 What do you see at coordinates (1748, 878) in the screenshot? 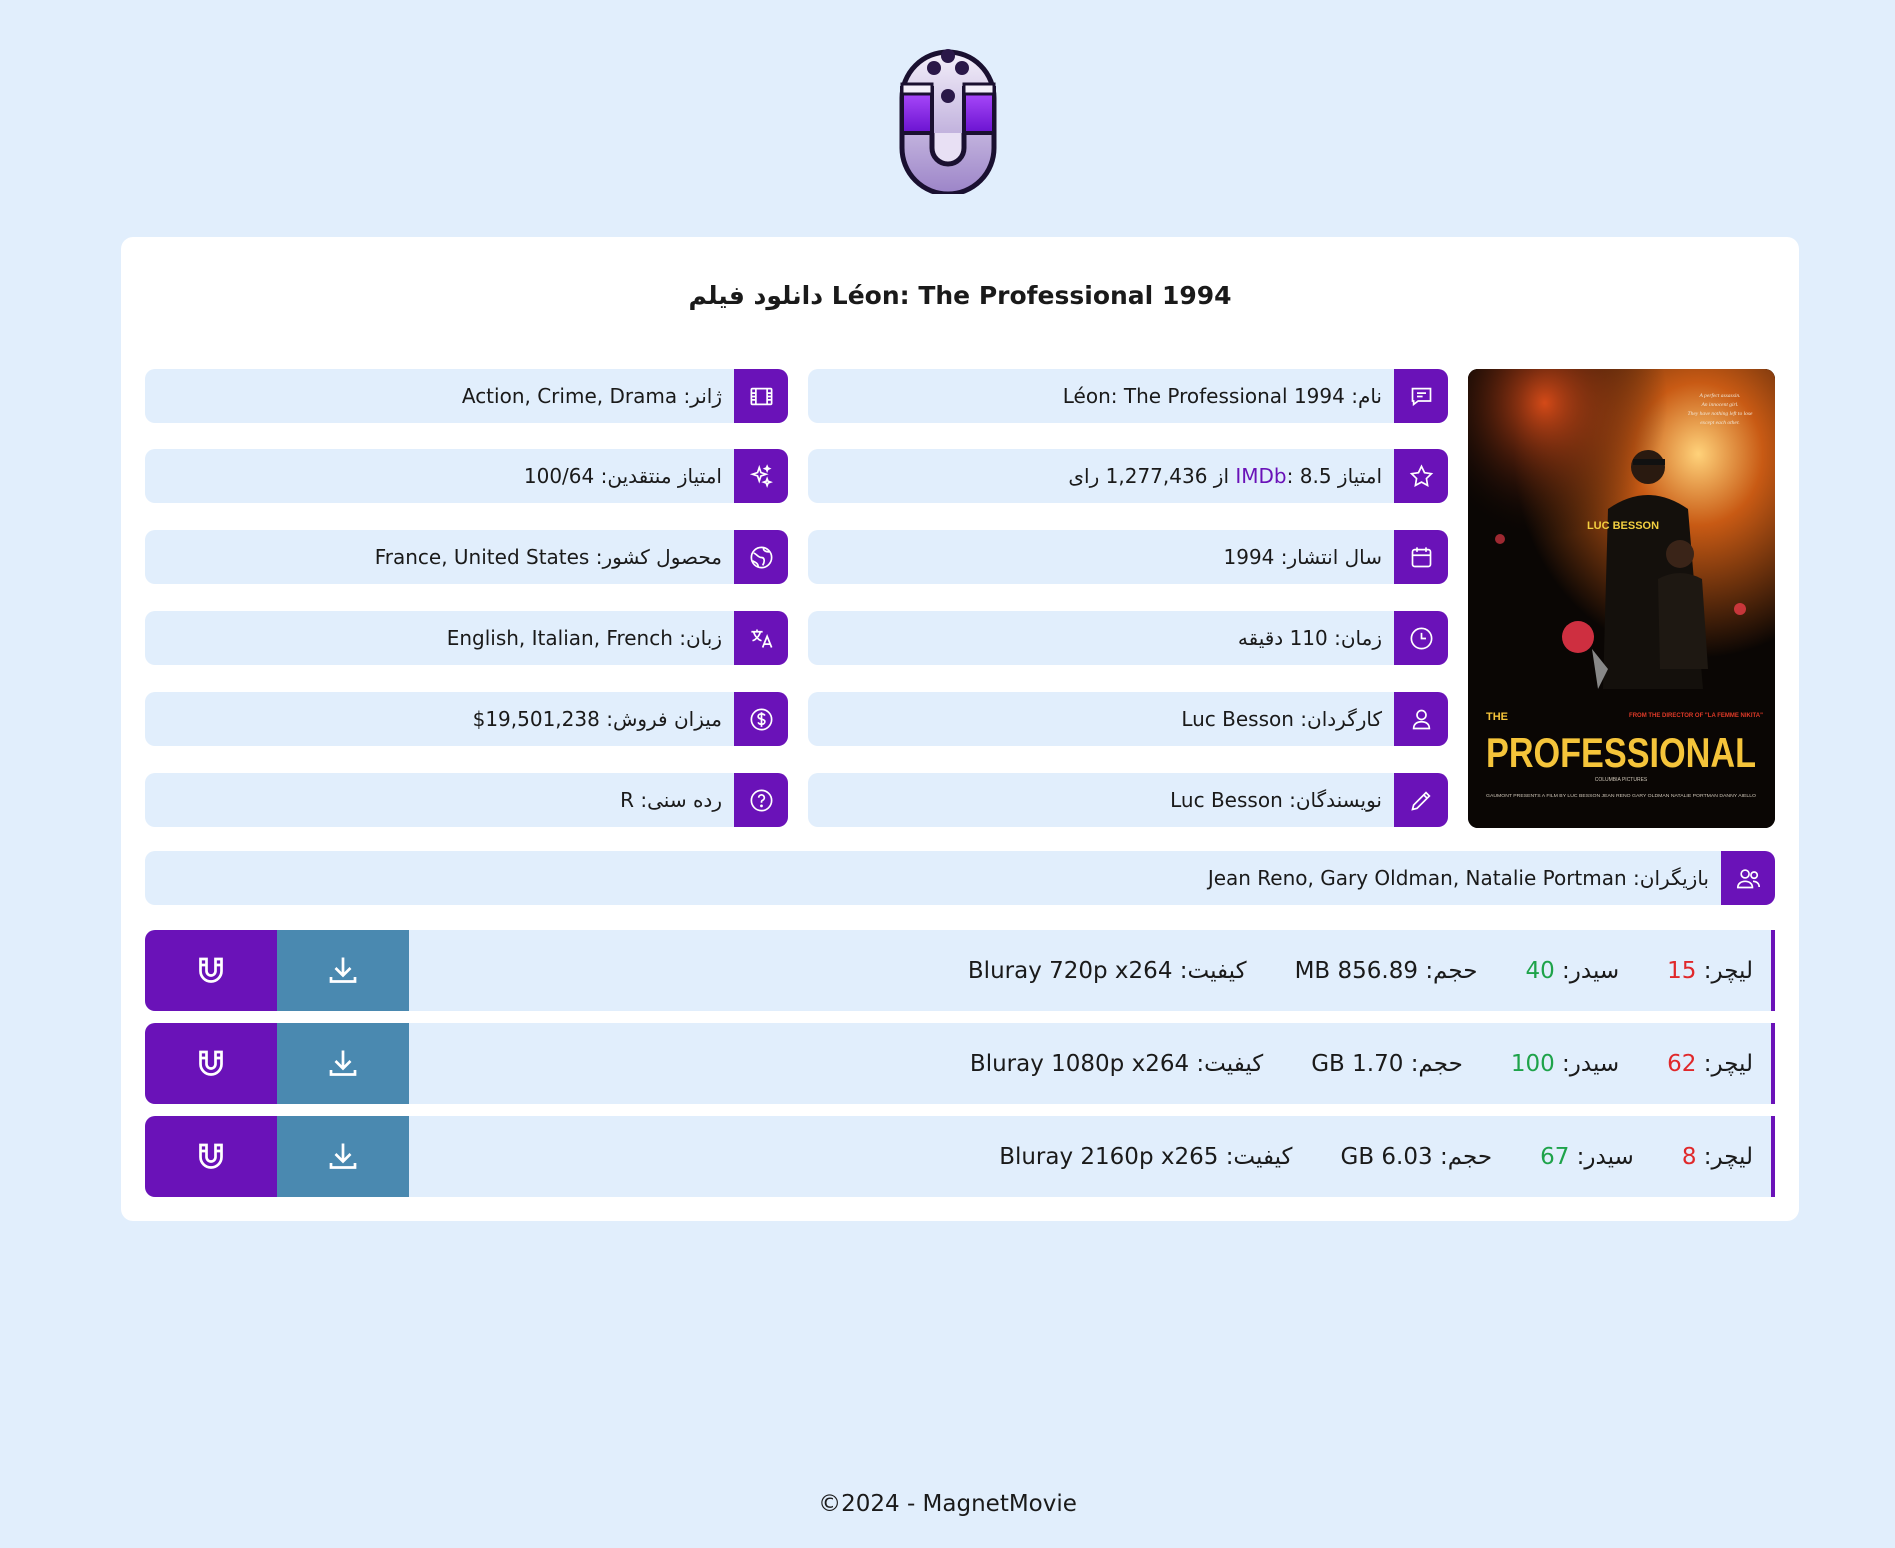
I see `users-icon` at bounding box center [1748, 878].